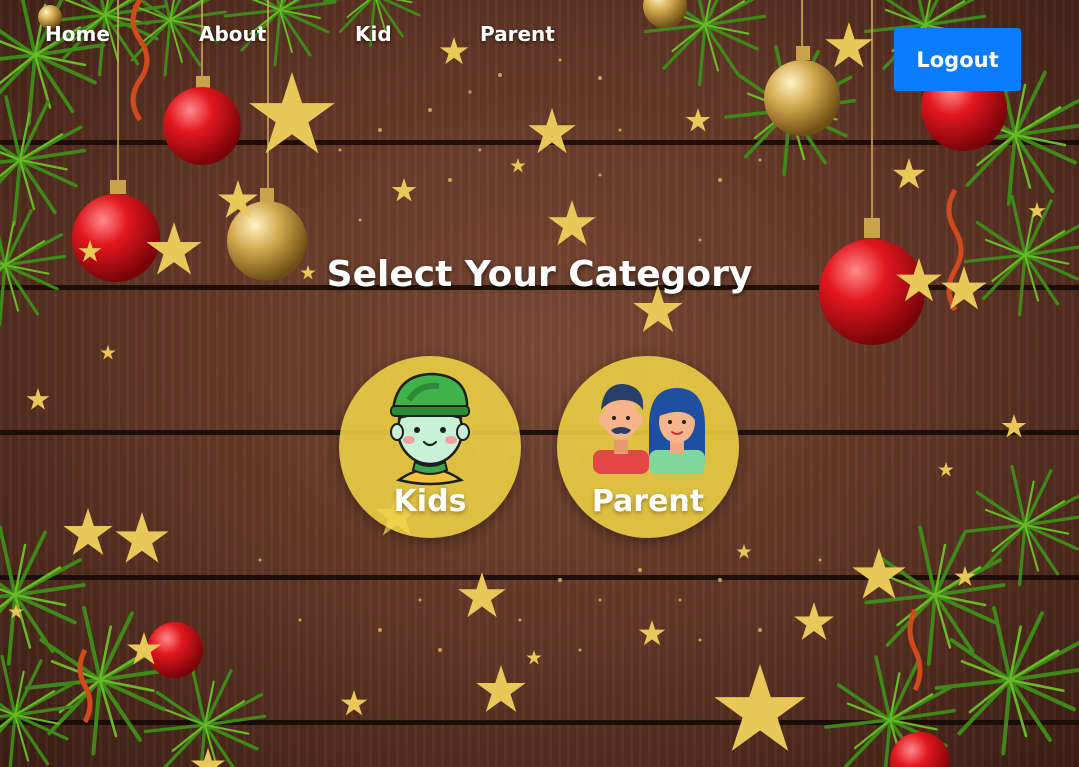 Image resolution: width=1079 pixels, height=767 pixels. What do you see at coordinates (539, 274) in the screenshot?
I see `page-title: Select Your Category` at bounding box center [539, 274].